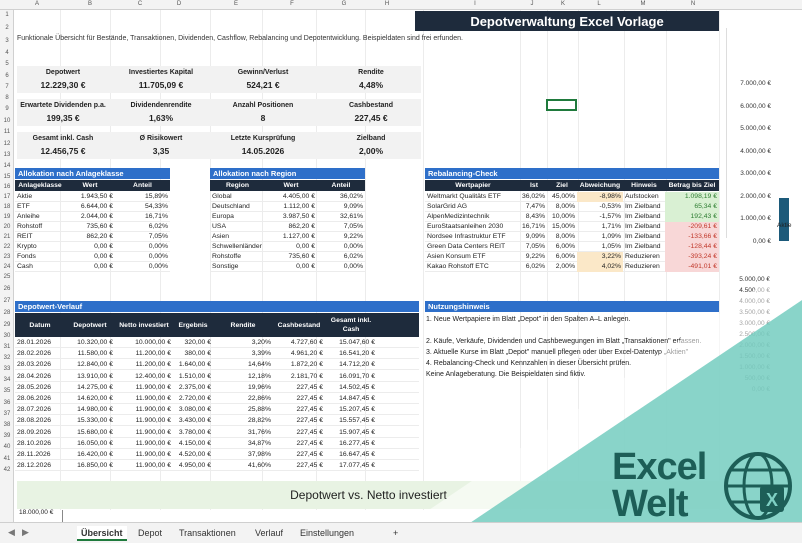 This screenshot has width=802, height=543. I want to click on row-number: 38, so click(7, 425).